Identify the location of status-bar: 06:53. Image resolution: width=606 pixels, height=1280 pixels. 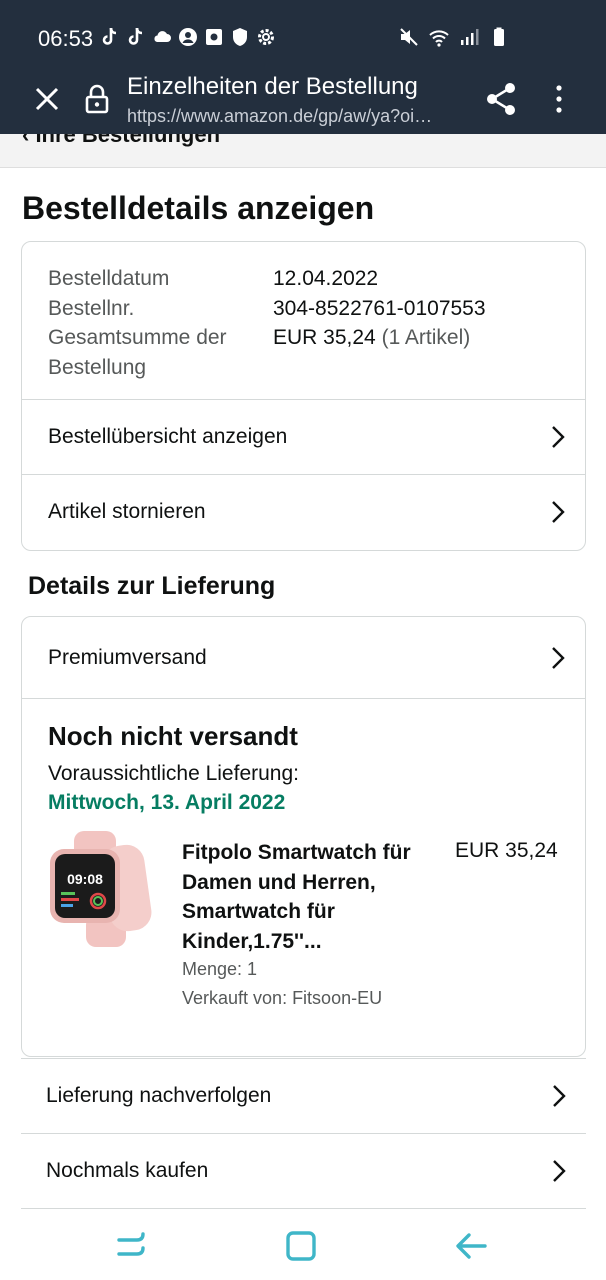
(303, 39).